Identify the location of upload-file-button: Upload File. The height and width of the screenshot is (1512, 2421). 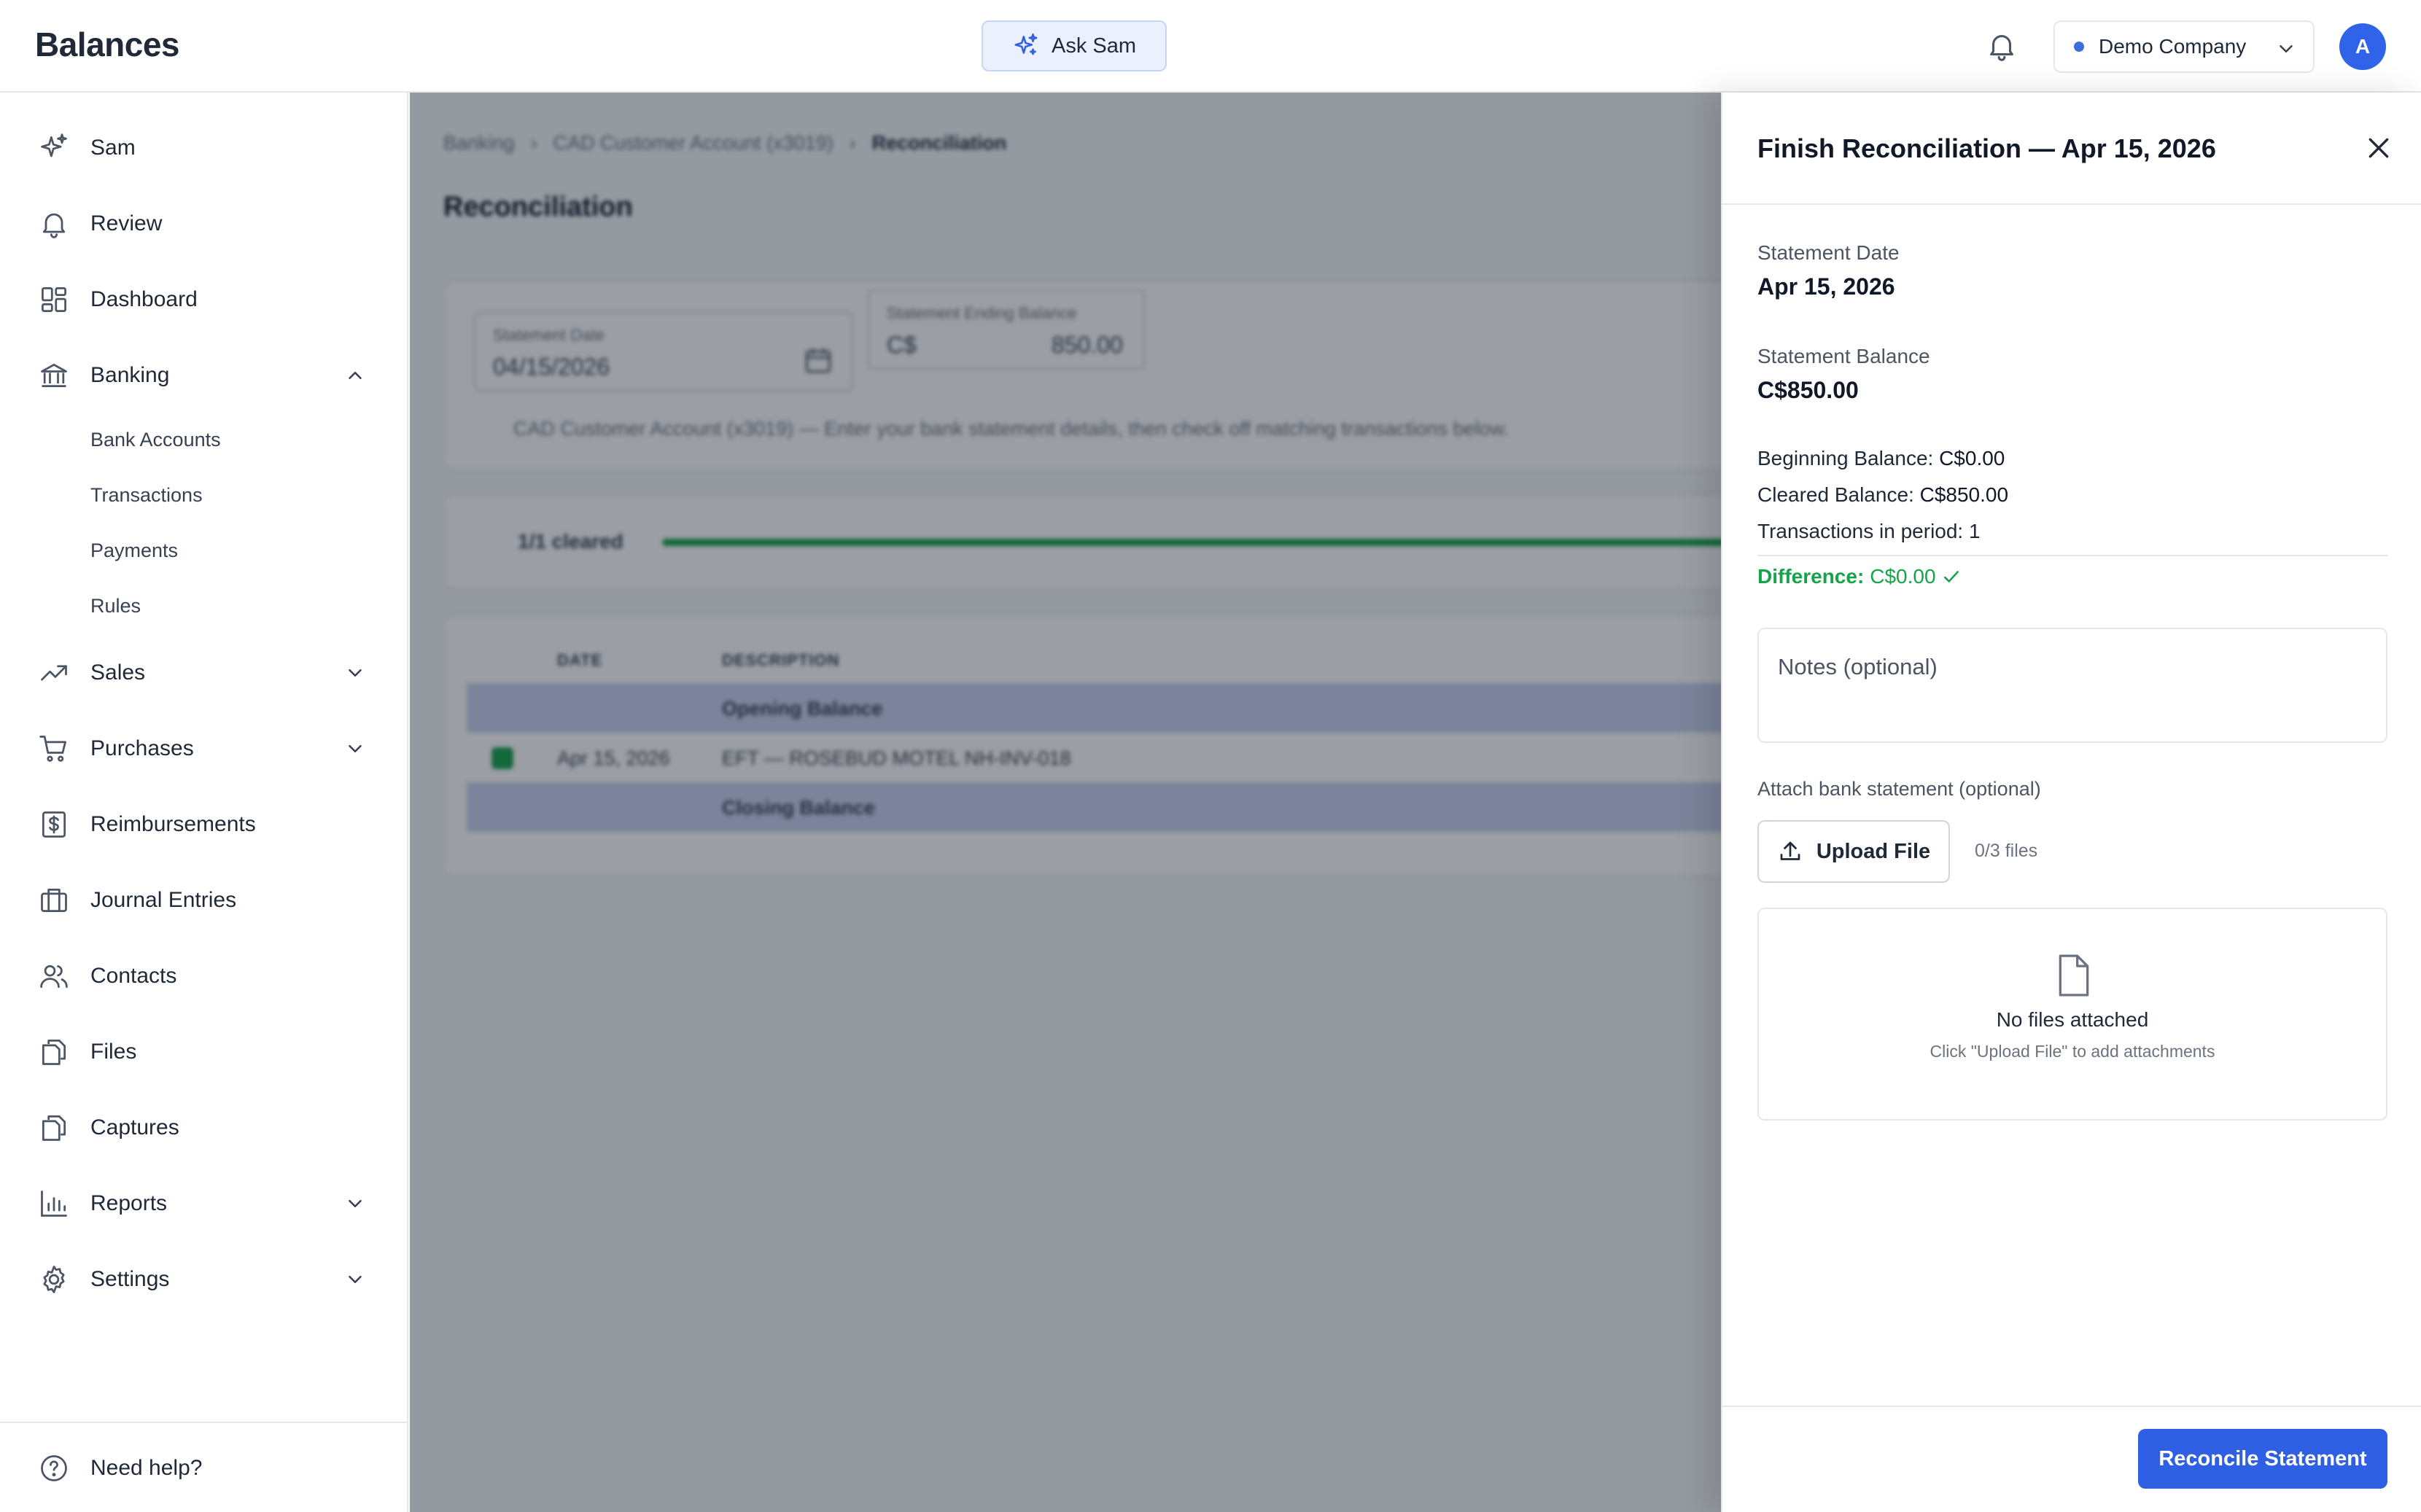
(1854, 851).